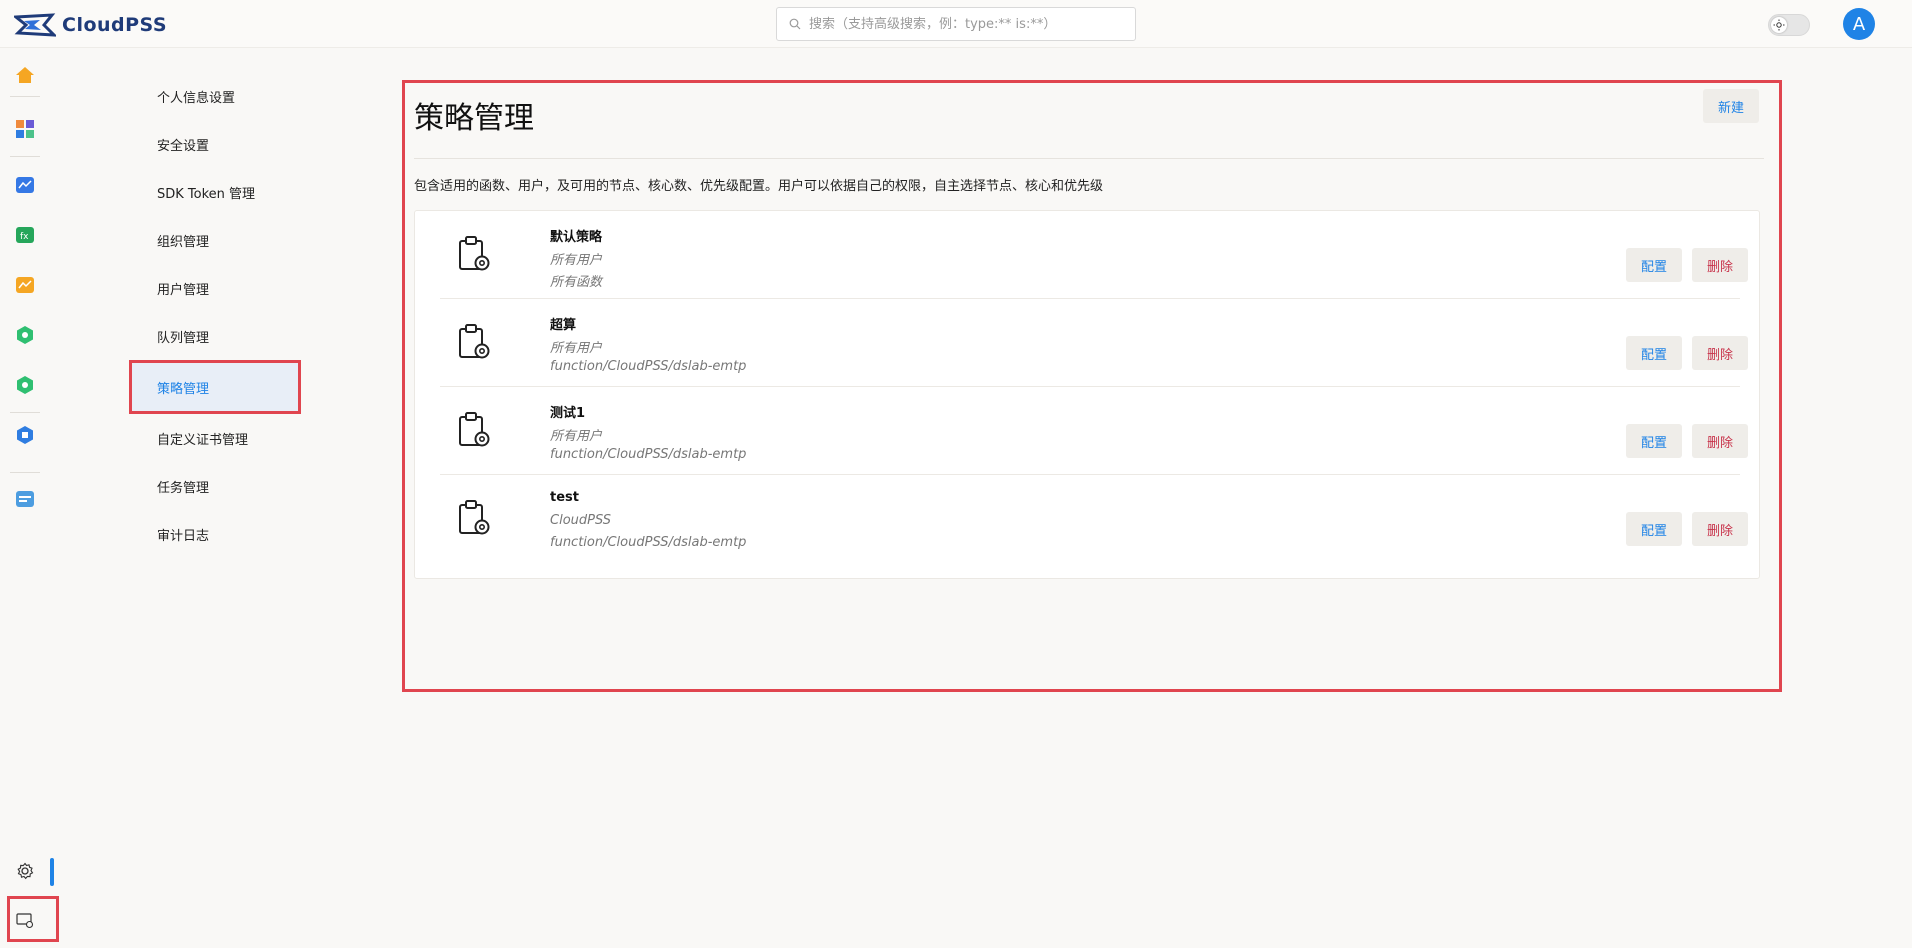 The width and height of the screenshot is (1912, 948). What do you see at coordinates (215, 387) in the screenshot?
I see `nav-item-policy: 策略管理` at bounding box center [215, 387].